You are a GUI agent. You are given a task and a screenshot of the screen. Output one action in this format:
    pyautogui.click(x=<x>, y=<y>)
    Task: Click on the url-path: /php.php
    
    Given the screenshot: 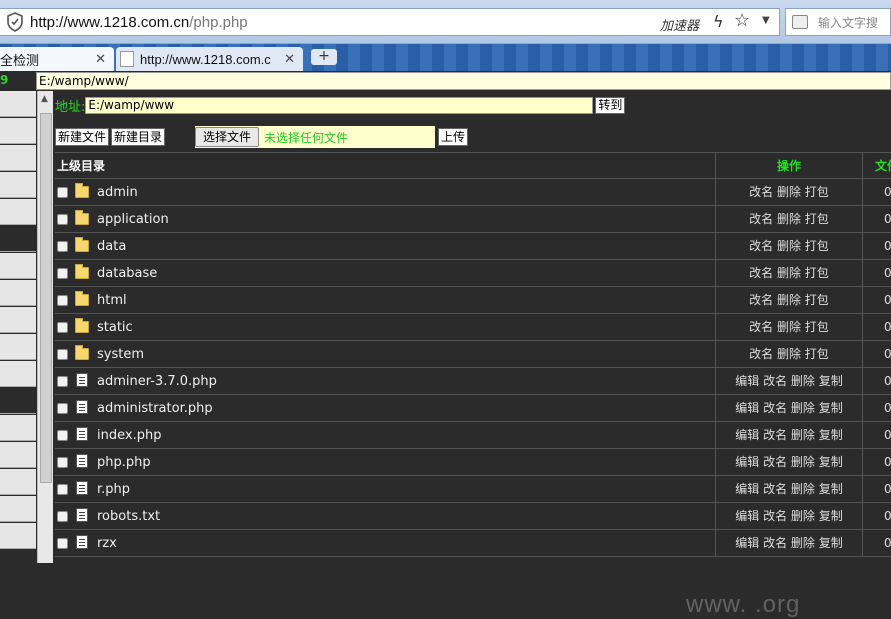 What is the action you would take?
    pyautogui.click(x=218, y=22)
    